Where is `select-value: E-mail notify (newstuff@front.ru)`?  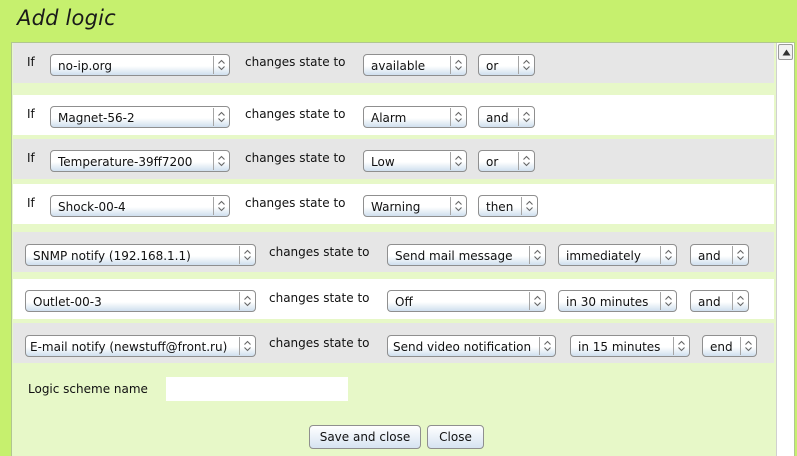
select-value: E-mail notify (newstuff@front.ru) is located at coordinates (129, 347).